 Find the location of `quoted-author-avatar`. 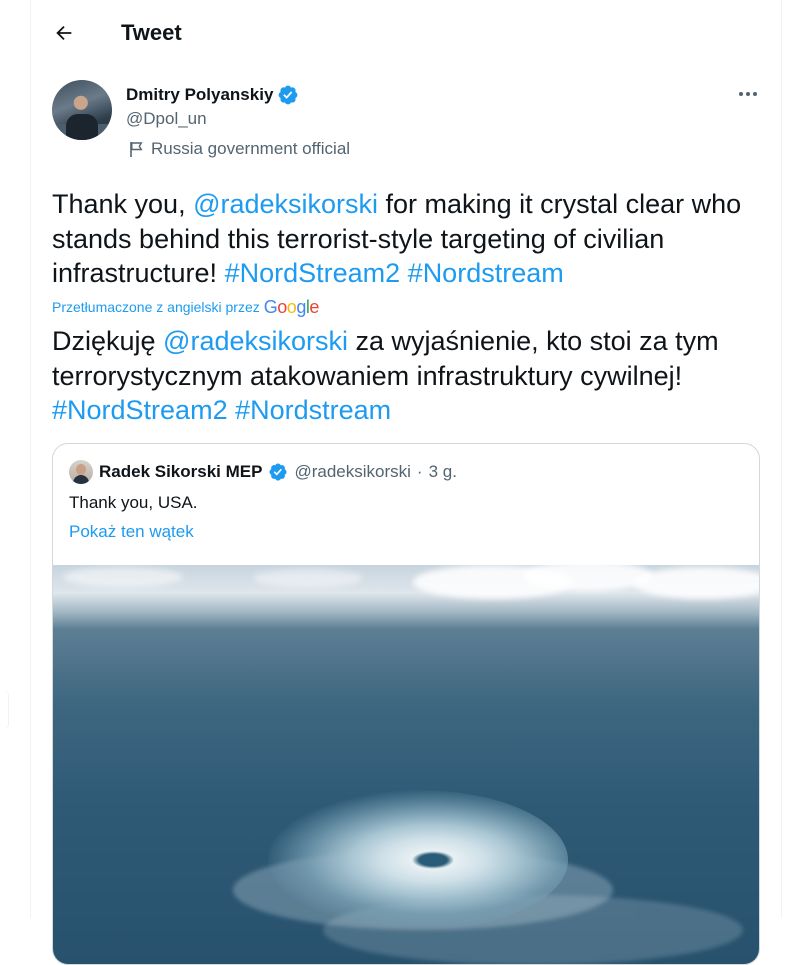

quoted-author-avatar is located at coordinates (81, 472).